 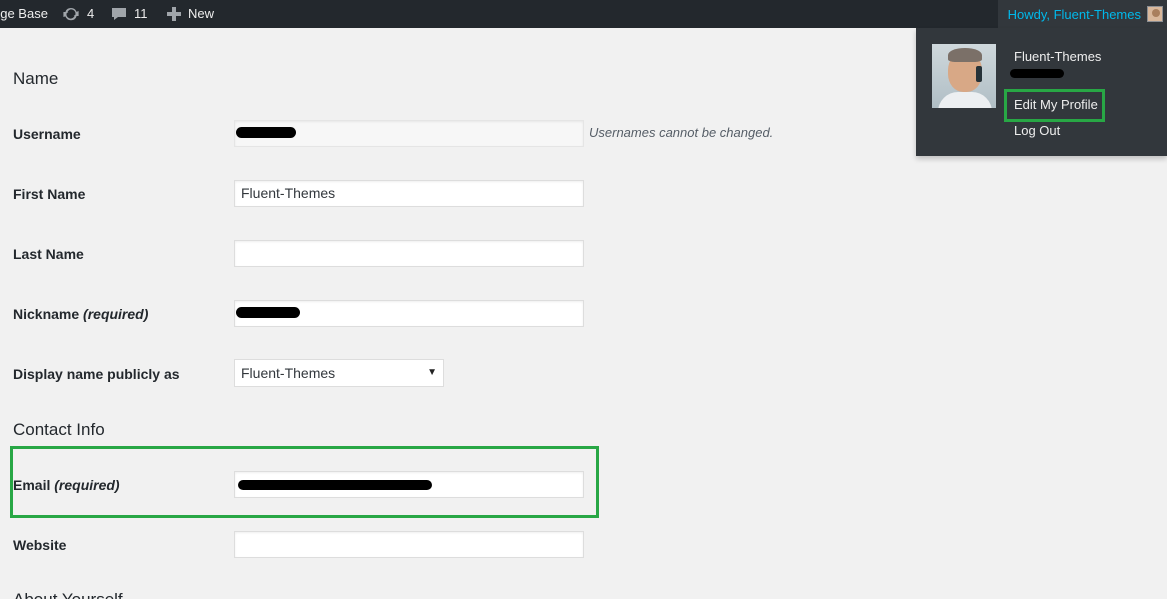 I want to click on nickname-required: (required), so click(x=116, y=314).